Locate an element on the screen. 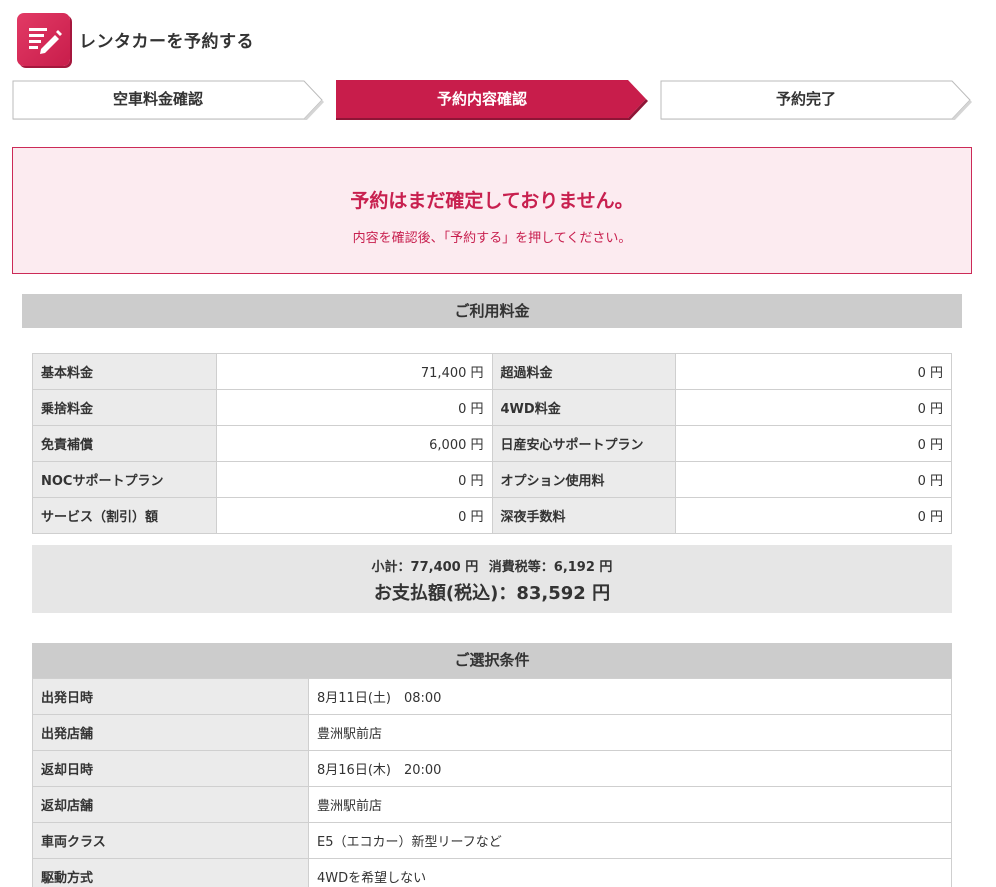  table-row: NOCサポートプラン 0 円 オプション使用料 0 円 is located at coordinates (492, 479).